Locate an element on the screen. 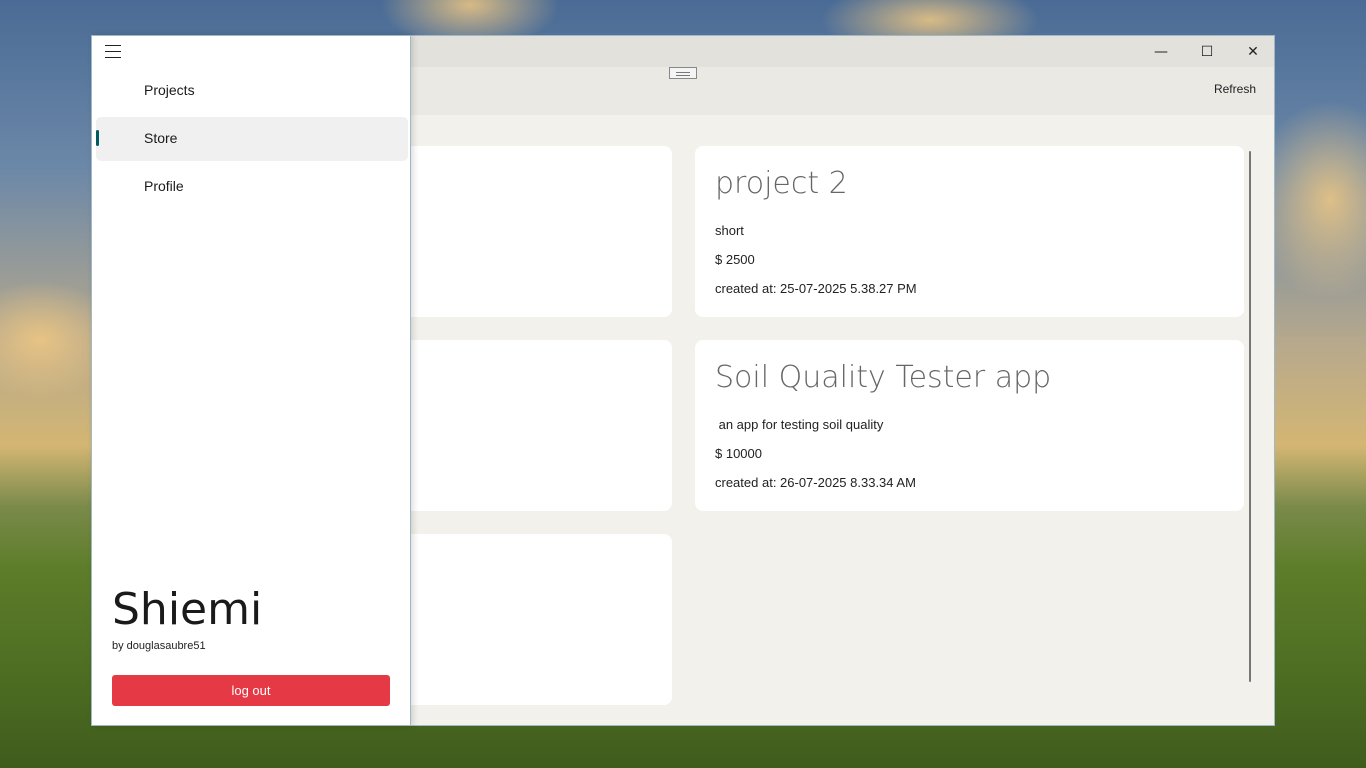 The width and height of the screenshot is (1366, 768). sidebar-item-label: Projects is located at coordinates (169, 90).